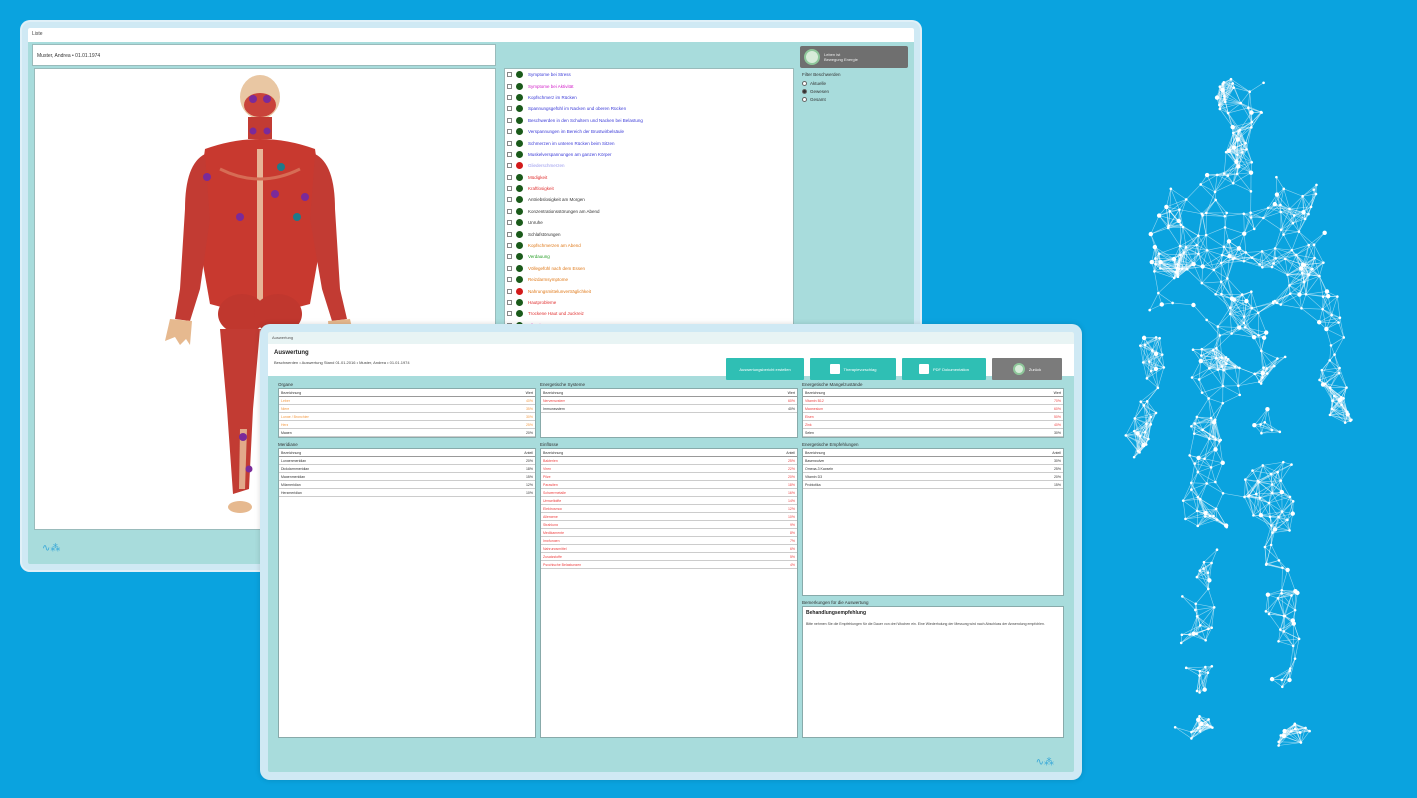  I want to click on table-row: Elektrosmog 12%, so click(669, 509).